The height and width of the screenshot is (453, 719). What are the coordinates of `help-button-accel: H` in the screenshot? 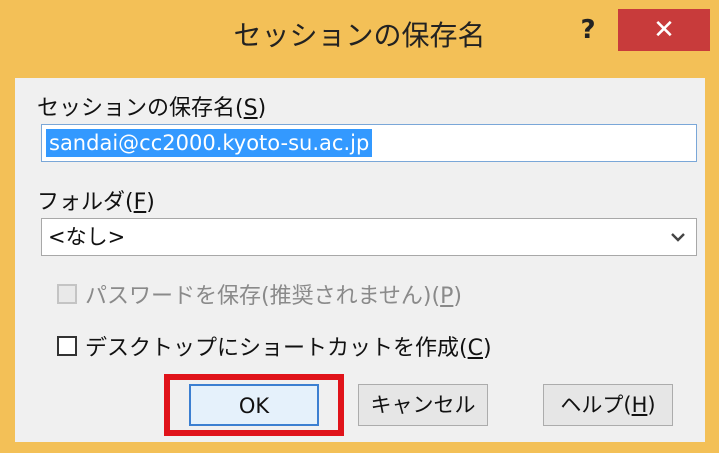 It's located at (639, 405).